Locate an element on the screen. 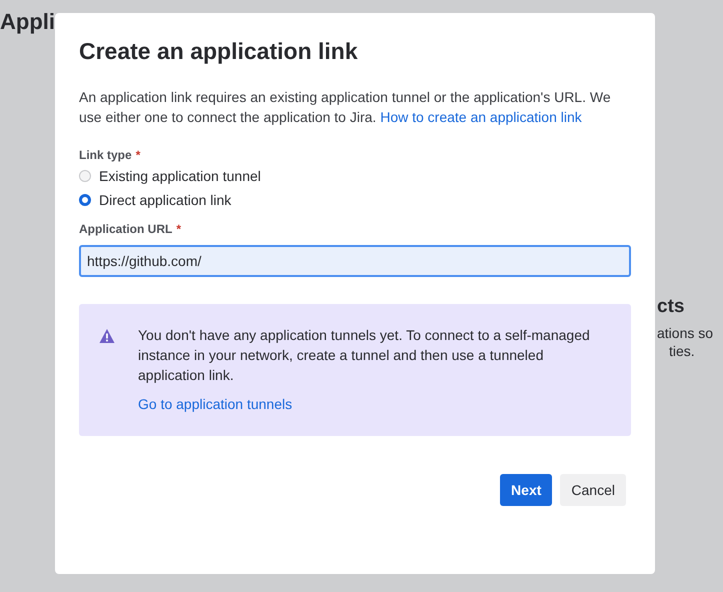 The height and width of the screenshot is (592, 723). notice-text: You don't have any application tunnels yet. To connect to a self-managed instance in your network, create a tunnel and then use a tunneled application link. is located at coordinates (364, 355).